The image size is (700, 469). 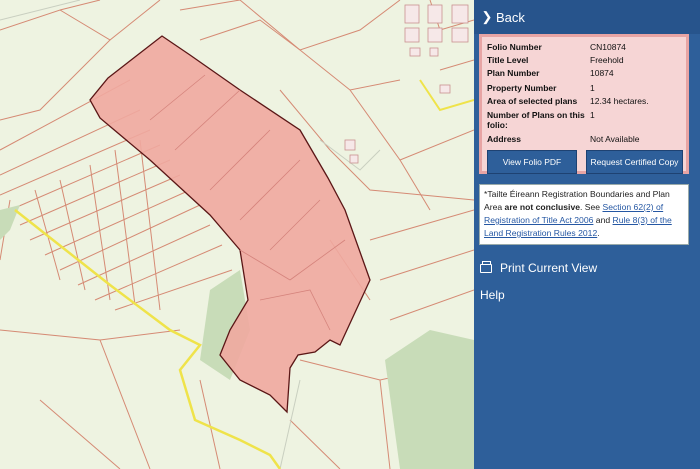 I want to click on info-key: Number of Plans on this folio:, so click(x=536, y=120).